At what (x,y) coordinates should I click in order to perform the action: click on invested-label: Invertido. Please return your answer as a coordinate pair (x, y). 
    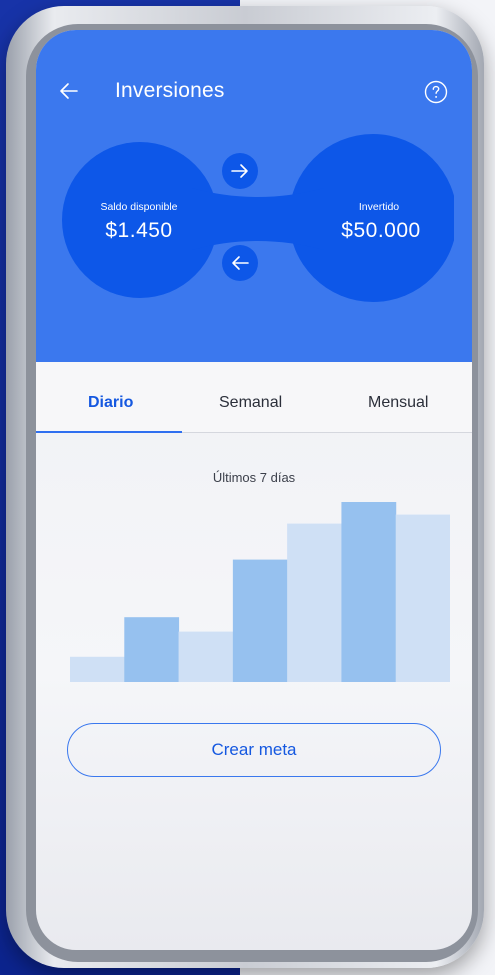
    Looking at the image, I should click on (379, 207).